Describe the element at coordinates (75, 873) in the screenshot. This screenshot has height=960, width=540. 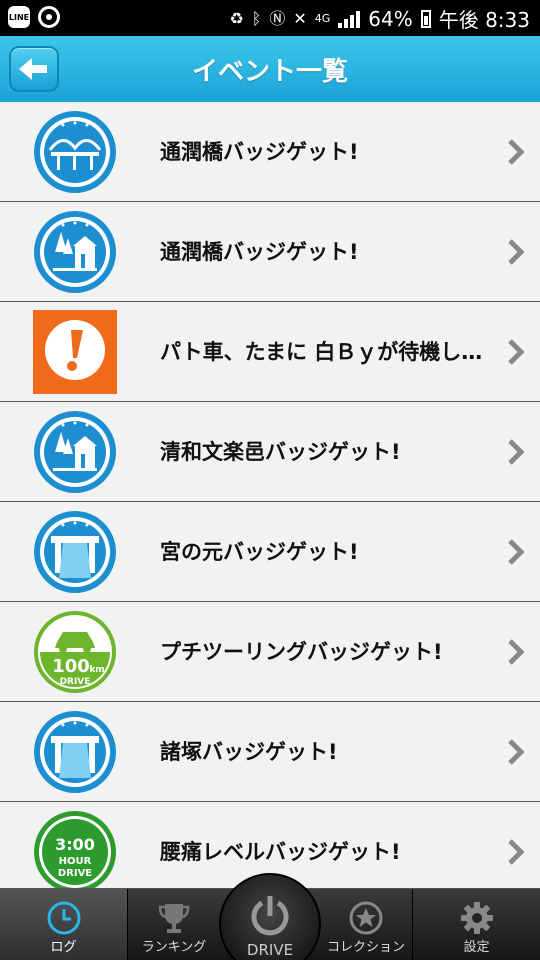
I see `badge-hour-drive-text: DRIVE` at that location.